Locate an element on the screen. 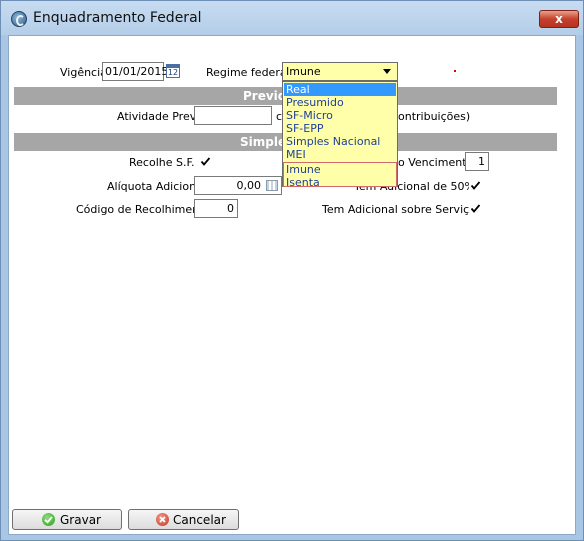 This screenshot has width=584, height=541. title-bar: Enquadramento Federal x is located at coordinates (292, 18).